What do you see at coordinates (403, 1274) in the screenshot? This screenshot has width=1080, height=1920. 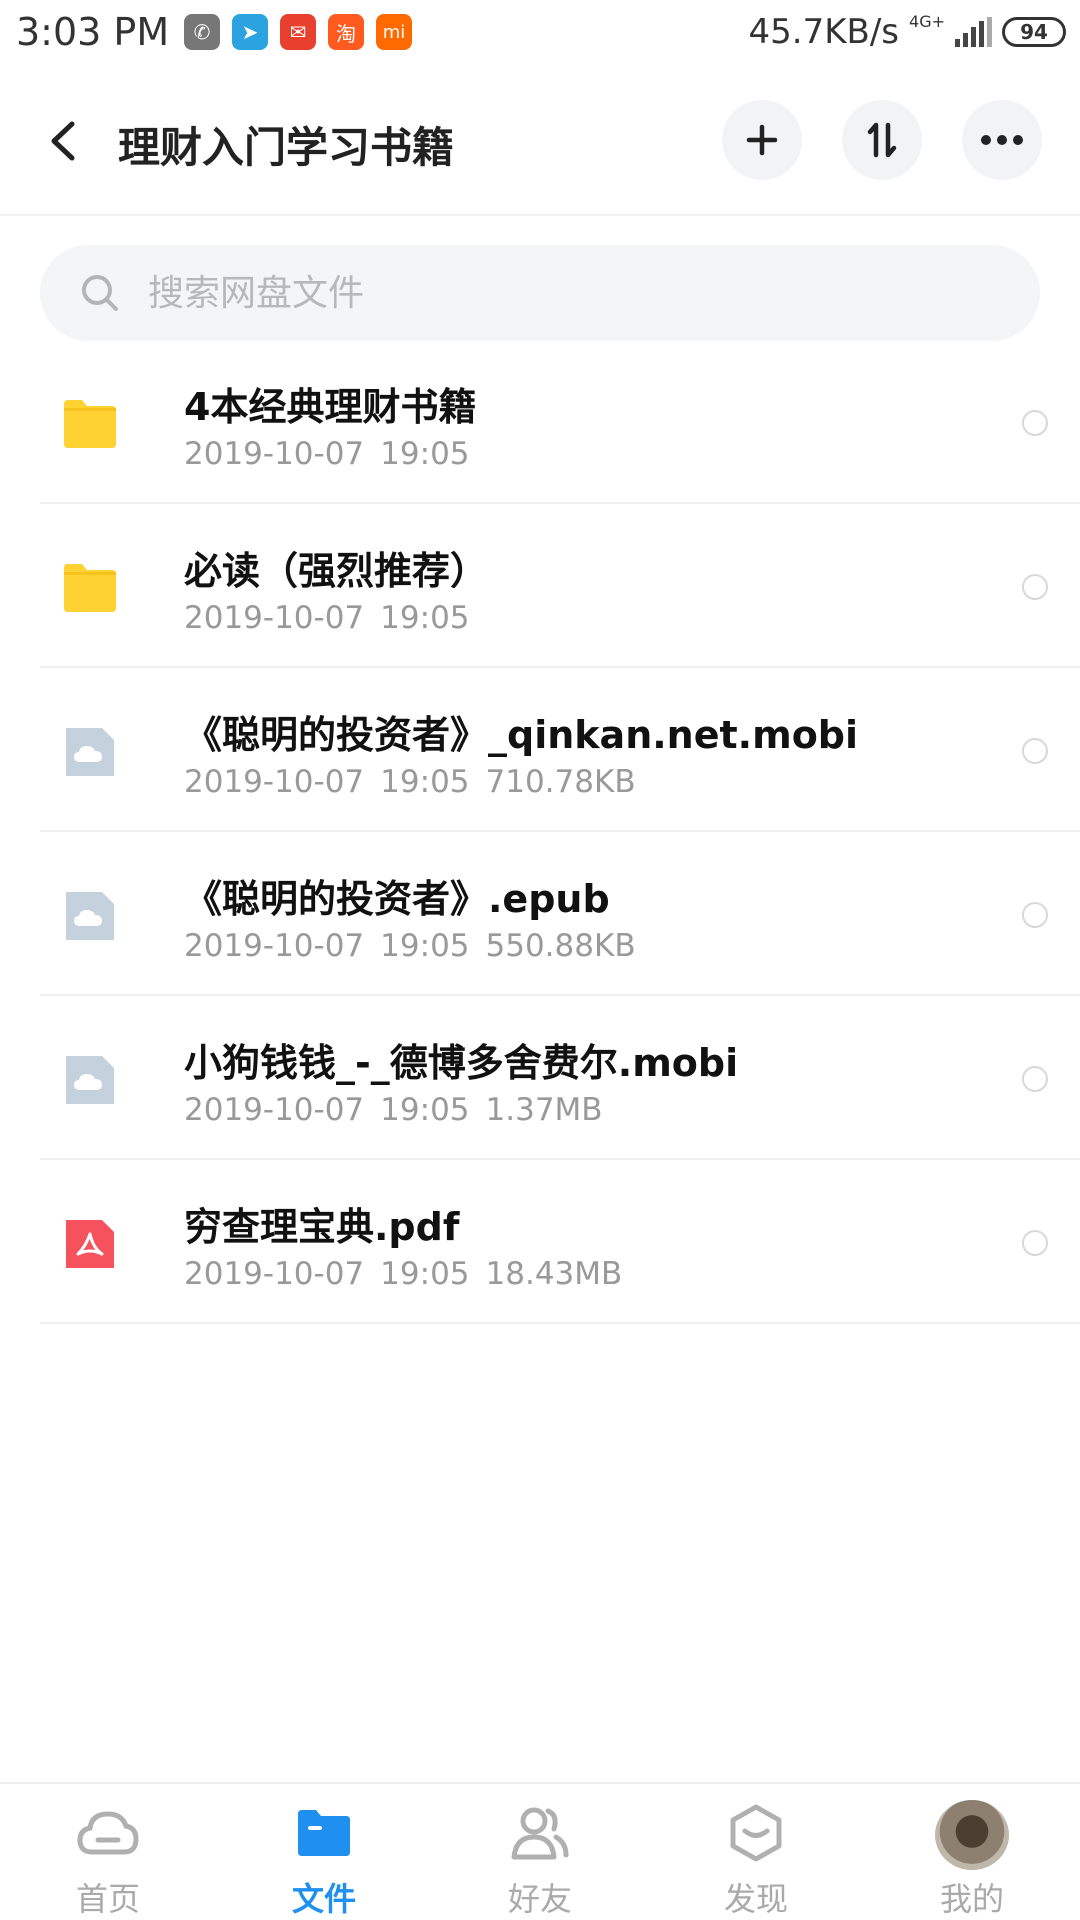 I see `file-meta: 2019-10-07 19:05 18.43MB` at bounding box center [403, 1274].